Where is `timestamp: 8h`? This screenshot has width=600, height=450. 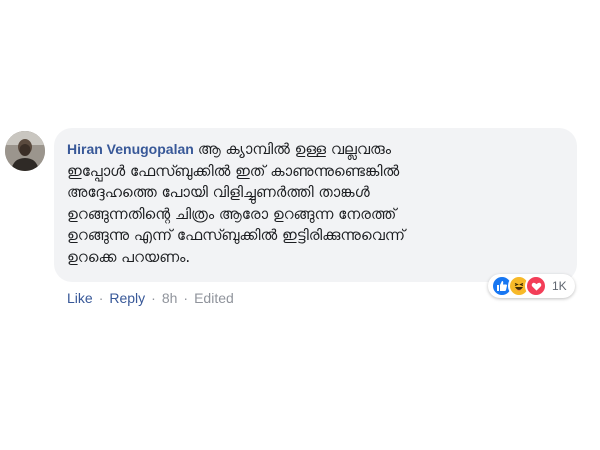
timestamp: 8h is located at coordinates (170, 298).